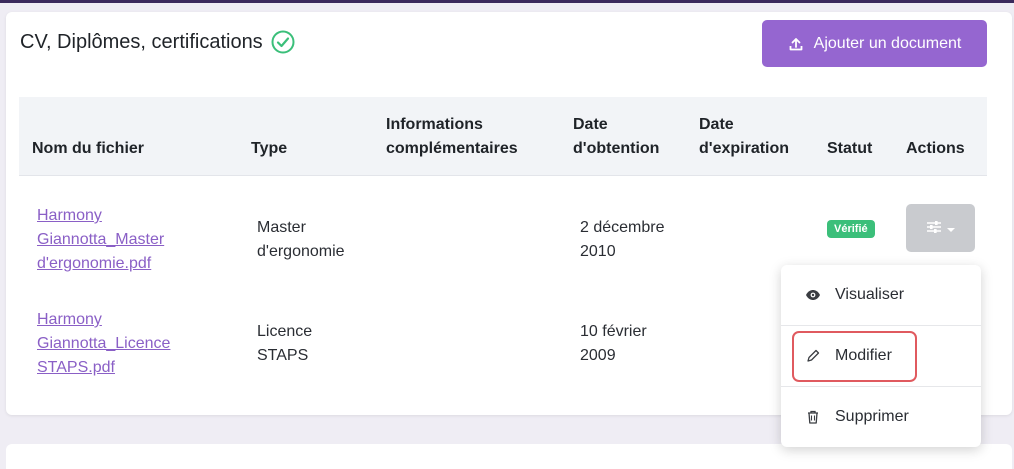  Describe the element at coordinates (887, 43) in the screenshot. I see `add-document-label: Ajouter un document` at that location.